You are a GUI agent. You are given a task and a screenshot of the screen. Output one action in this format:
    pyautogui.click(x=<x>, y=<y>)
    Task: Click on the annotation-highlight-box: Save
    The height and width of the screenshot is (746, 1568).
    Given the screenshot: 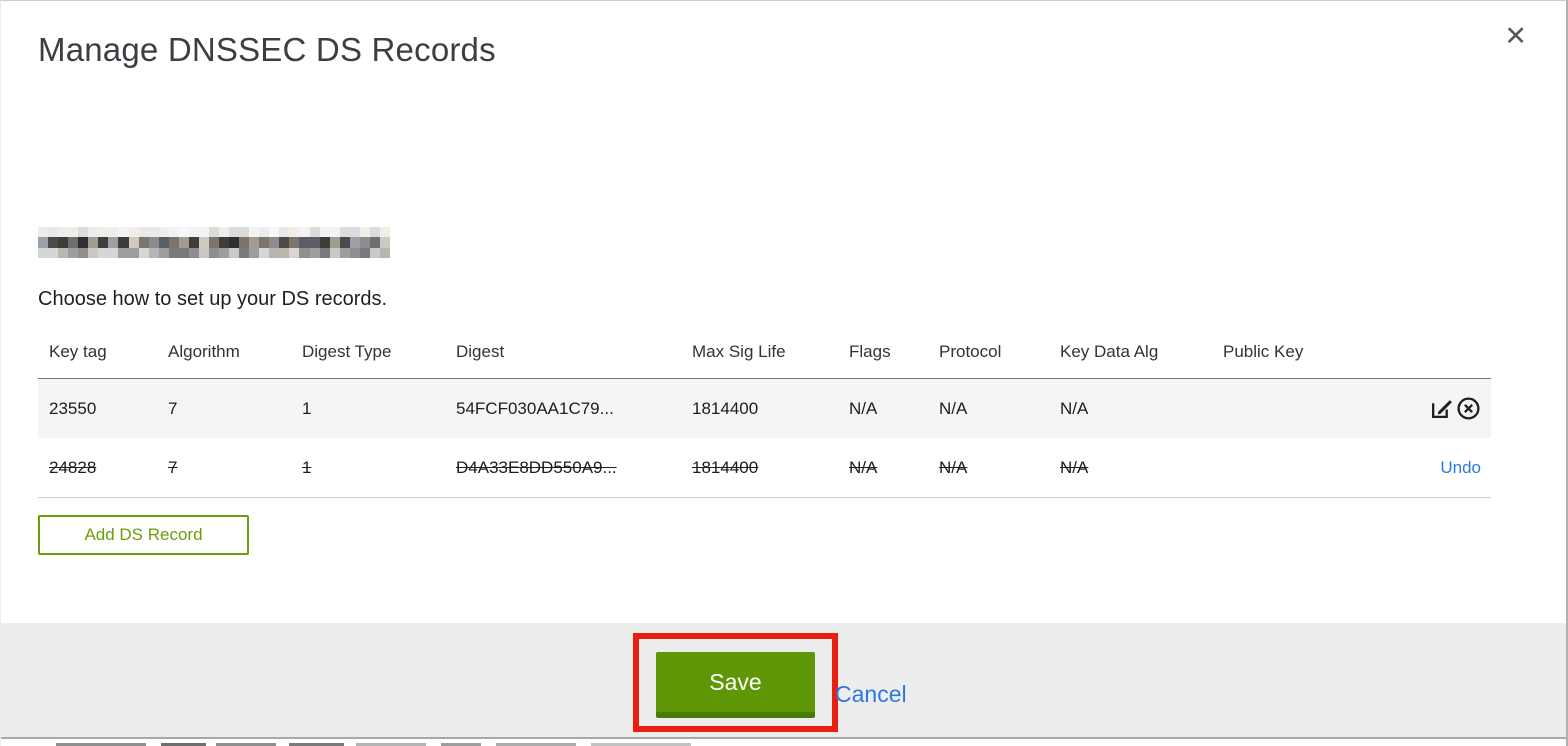 What is the action you would take?
    pyautogui.click(x=735, y=682)
    